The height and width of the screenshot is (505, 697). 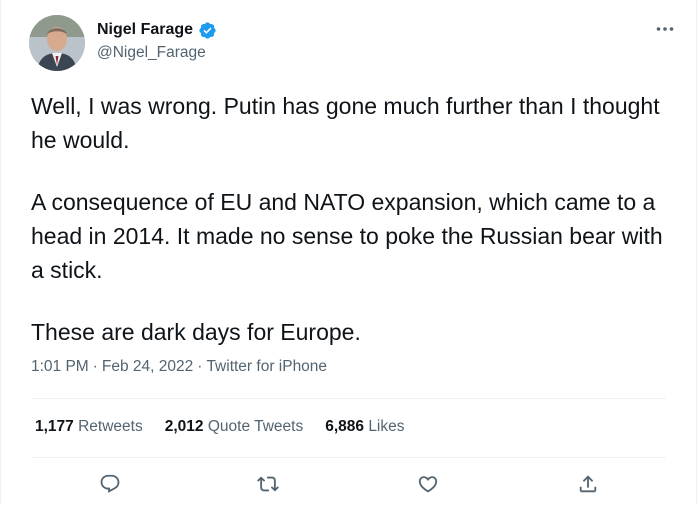 I want to click on tweet-header: Nigel Farage @Nigel_Farage, so click(x=354, y=43).